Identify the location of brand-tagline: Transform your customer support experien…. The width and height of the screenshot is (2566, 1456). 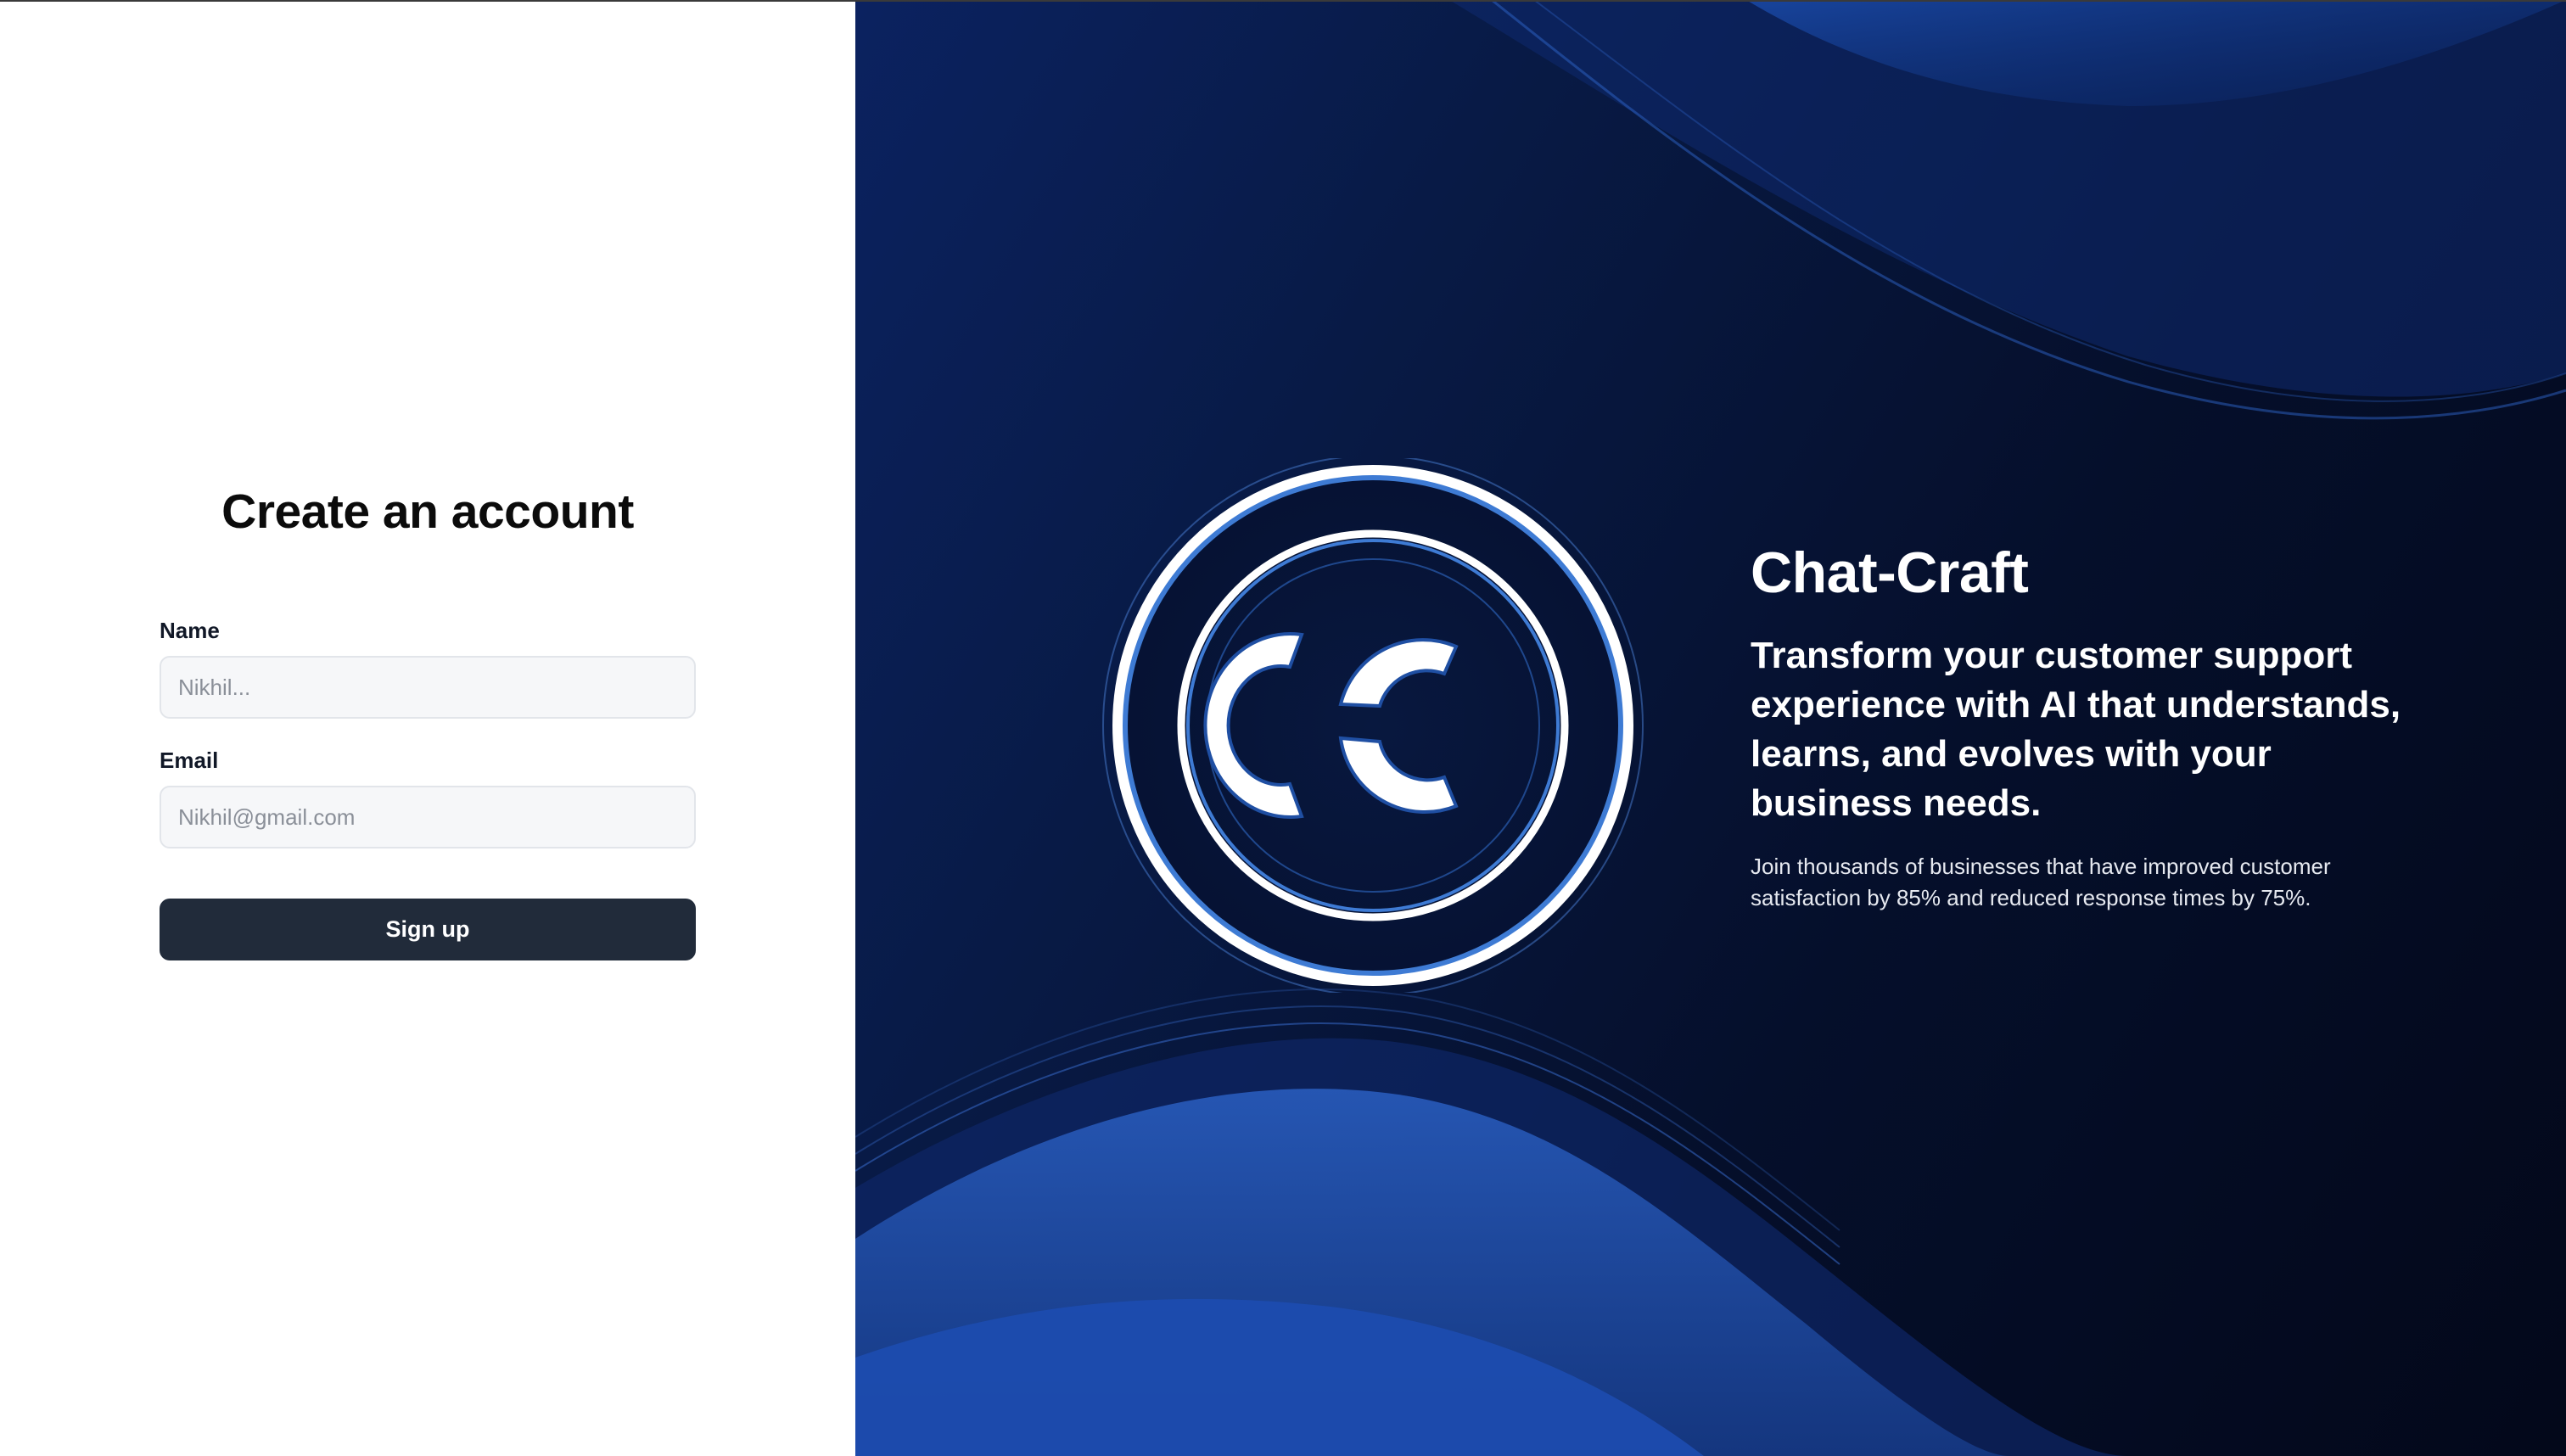
(2076, 729).